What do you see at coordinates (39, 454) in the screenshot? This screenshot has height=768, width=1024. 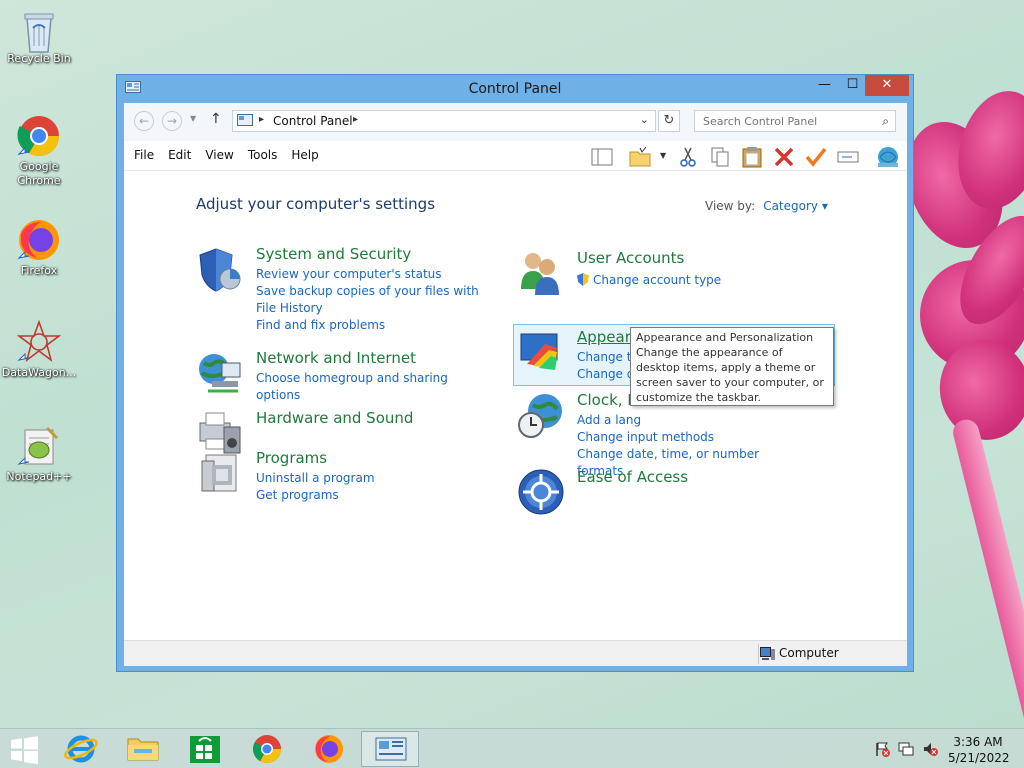 I see `desktop-icon-notepadpp: Notepad++` at bounding box center [39, 454].